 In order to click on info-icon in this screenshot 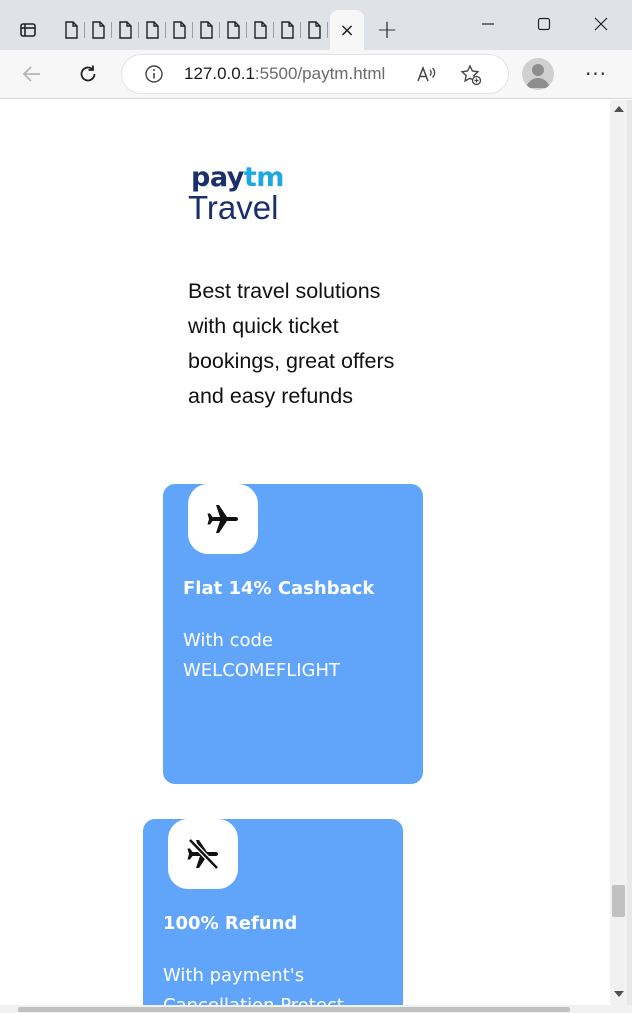, I will do `click(154, 74)`.